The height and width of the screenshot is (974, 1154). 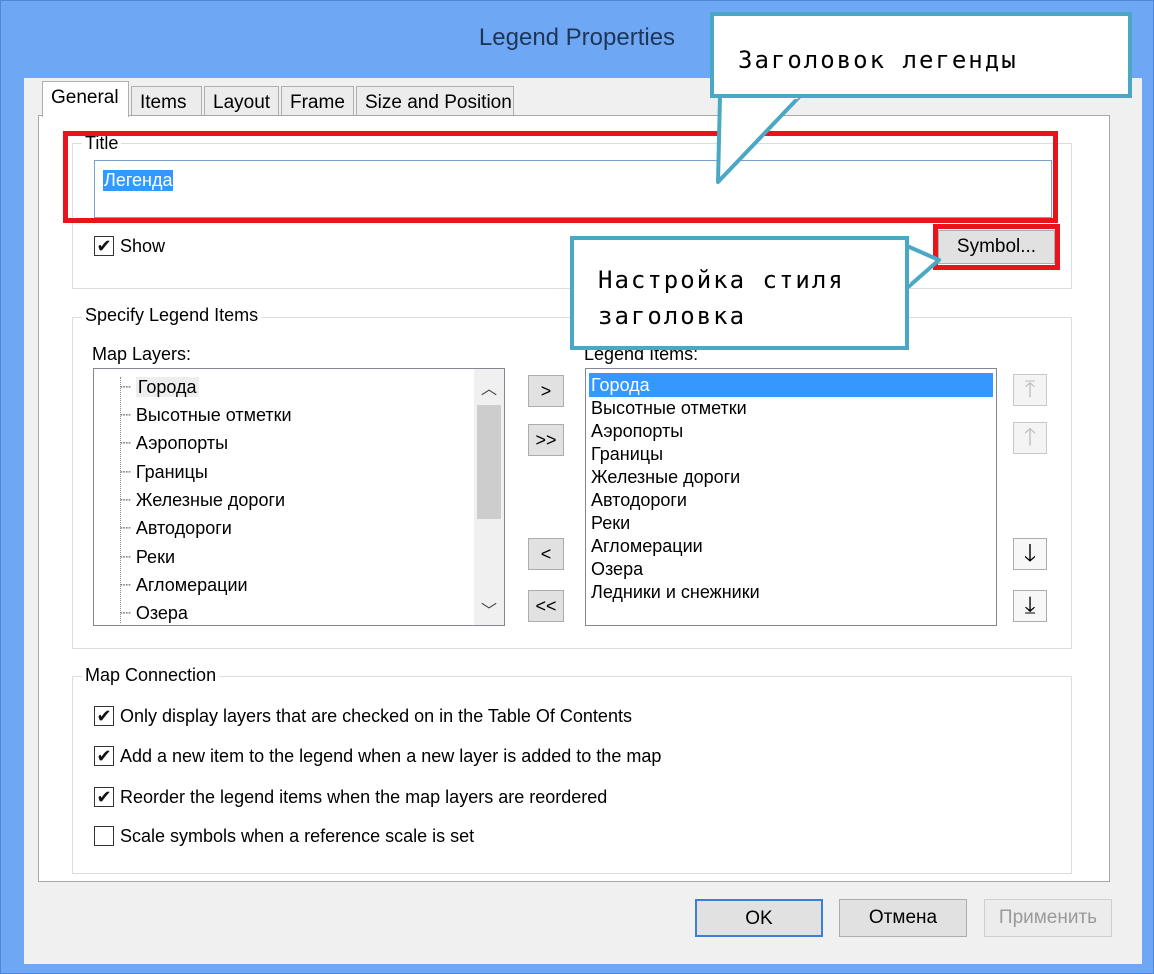 What do you see at coordinates (903, 918) in the screenshot?
I see `cancel-button: Отмена` at bounding box center [903, 918].